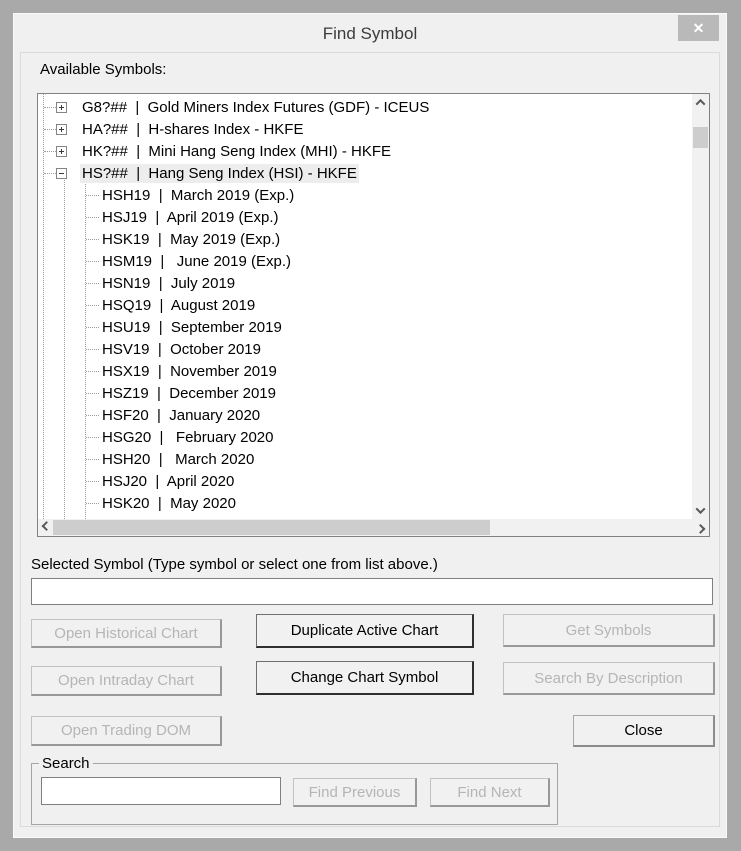 This screenshot has width=741, height=851. What do you see at coordinates (365, 678) in the screenshot?
I see `change-chart-symbol-button: Change Chart Symbol` at bounding box center [365, 678].